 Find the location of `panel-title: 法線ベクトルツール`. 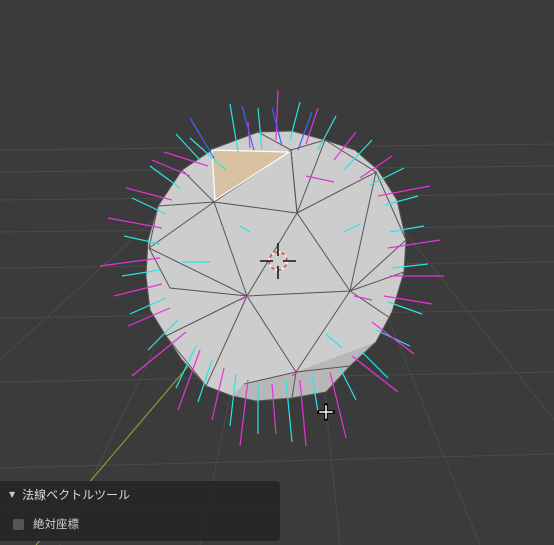

panel-title: 法線ベクトルツール is located at coordinates (76, 494).